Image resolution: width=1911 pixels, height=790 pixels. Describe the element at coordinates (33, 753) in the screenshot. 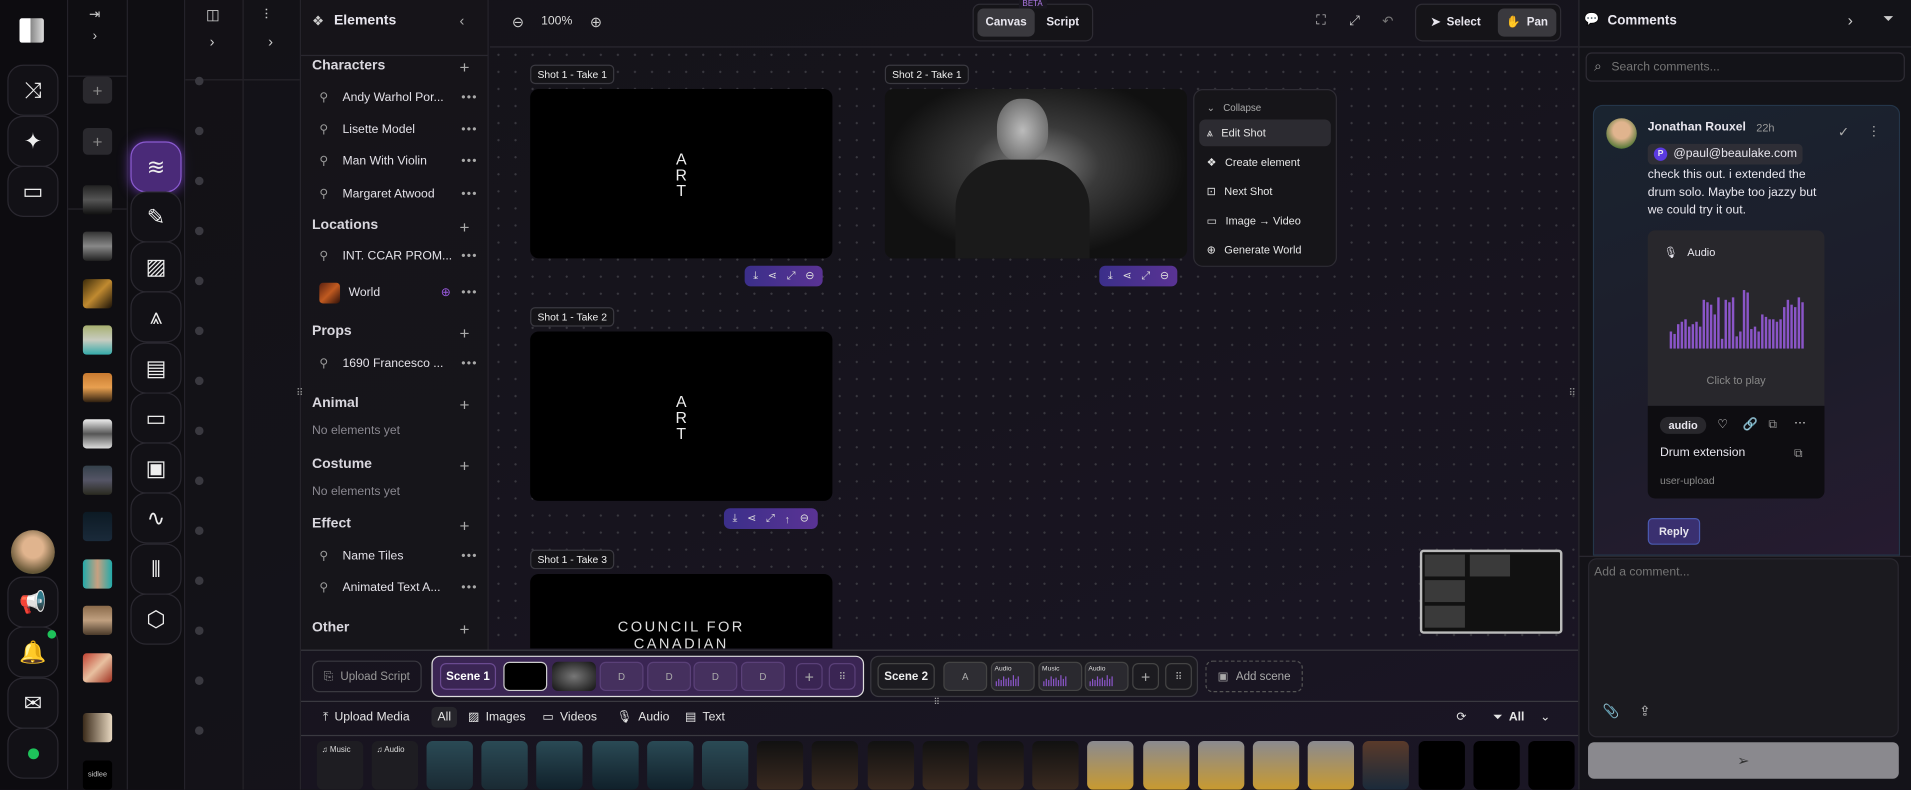

I see `status-button` at that location.